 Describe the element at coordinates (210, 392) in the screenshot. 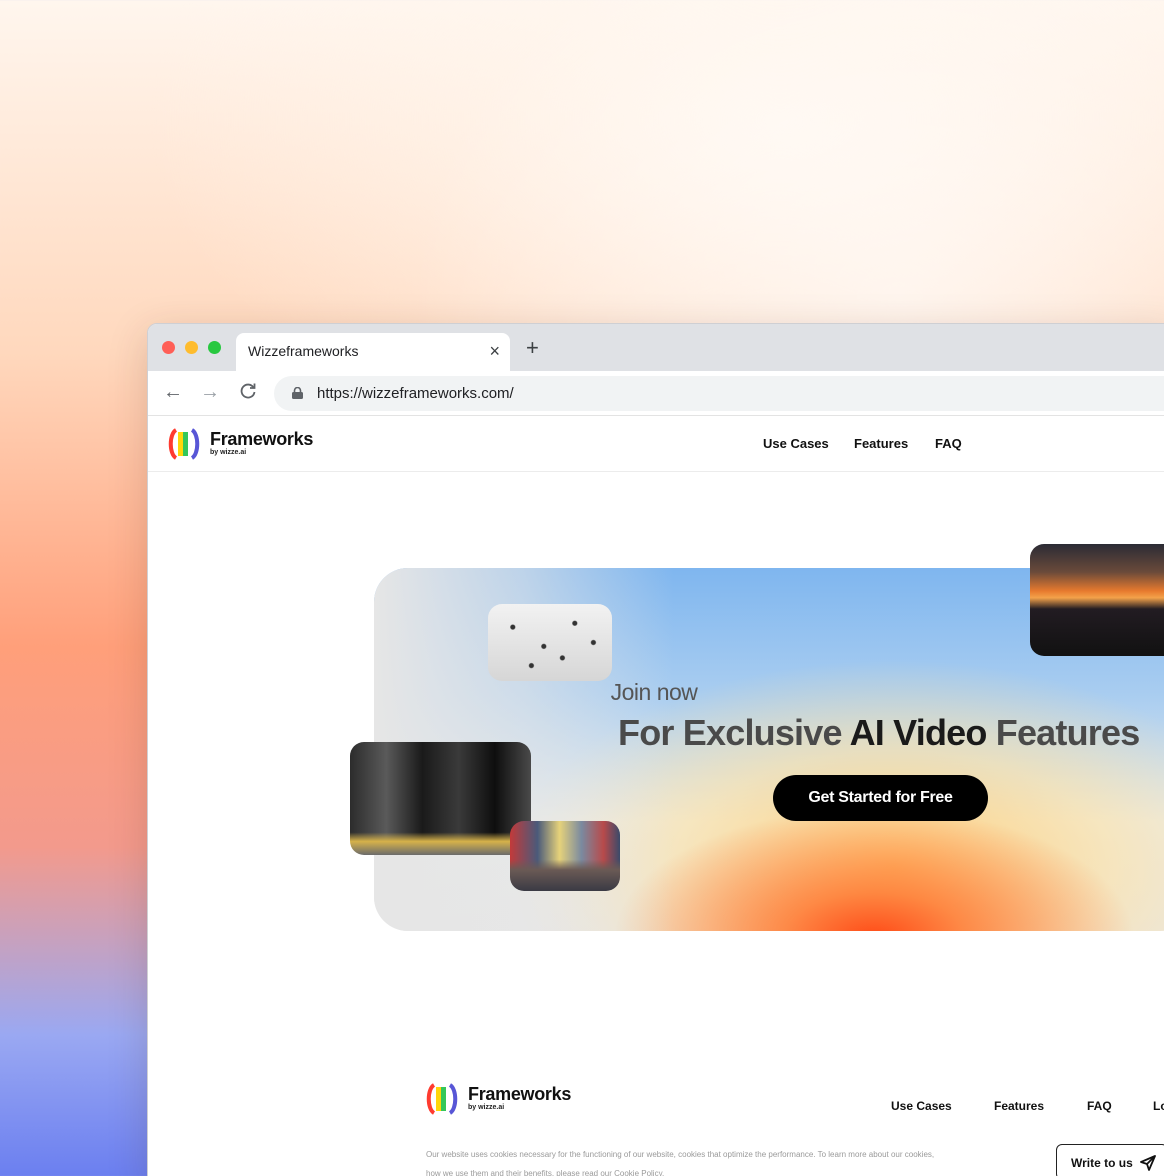

I see `forward-arrow-icon: →` at that location.